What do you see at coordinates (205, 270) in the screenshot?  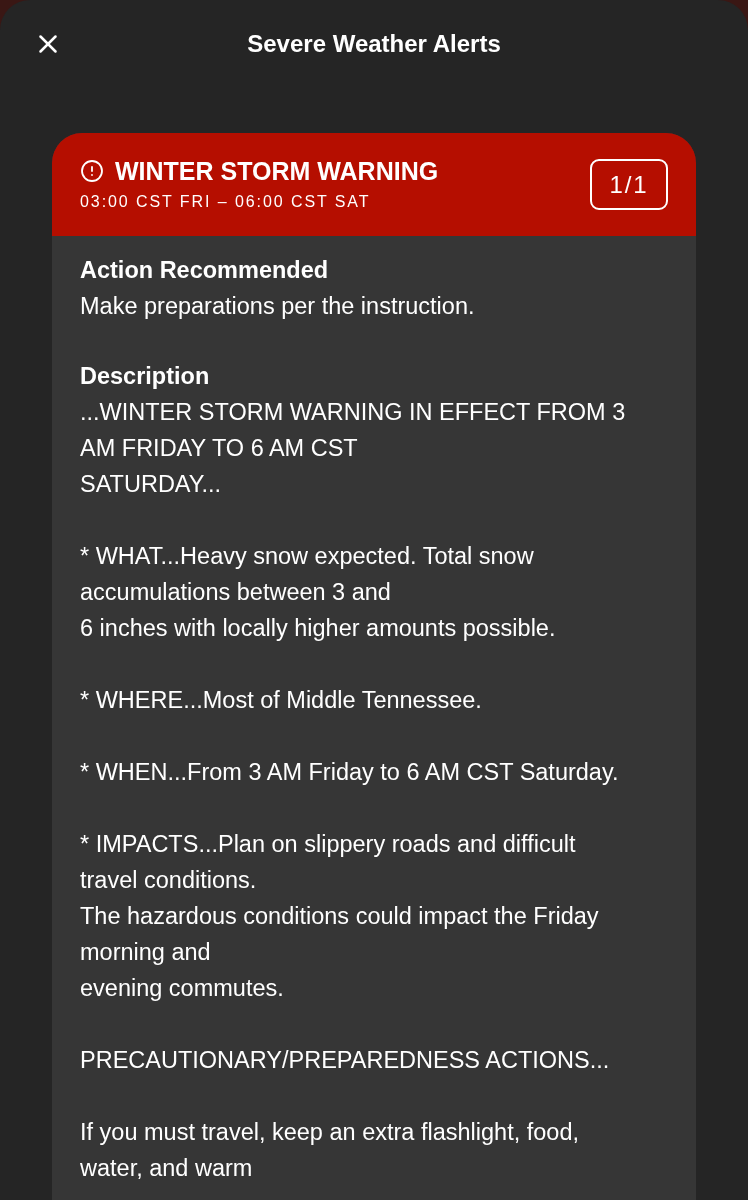 I see `section-heading: Action Recommended` at bounding box center [205, 270].